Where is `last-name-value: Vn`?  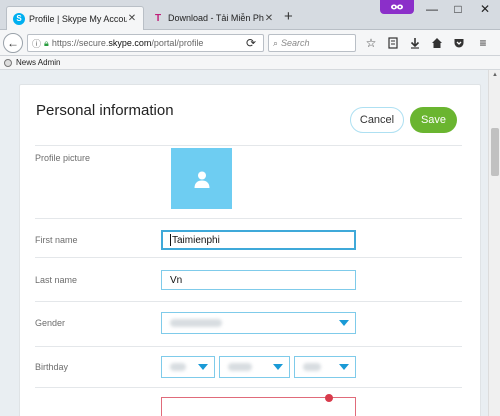 last-name-value: Vn is located at coordinates (176, 280).